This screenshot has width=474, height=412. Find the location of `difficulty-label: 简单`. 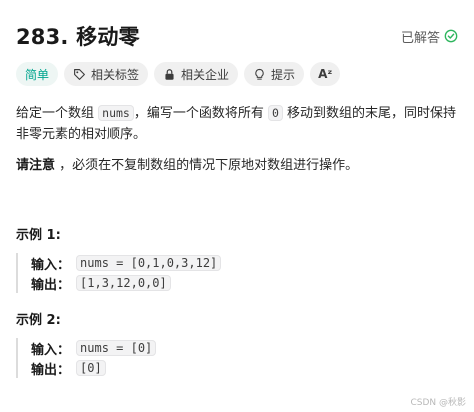

difficulty-label: 简单 is located at coordinates (37, 74).